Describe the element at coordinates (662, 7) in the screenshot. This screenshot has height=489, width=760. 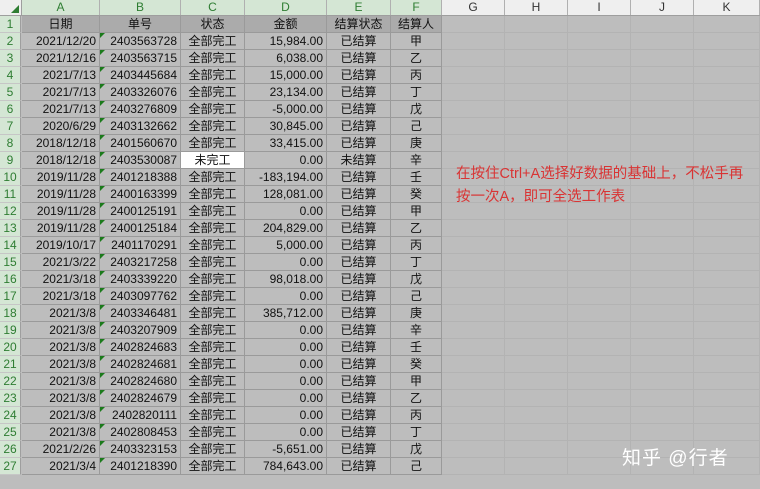
I see `column-header-j: J` at that location.